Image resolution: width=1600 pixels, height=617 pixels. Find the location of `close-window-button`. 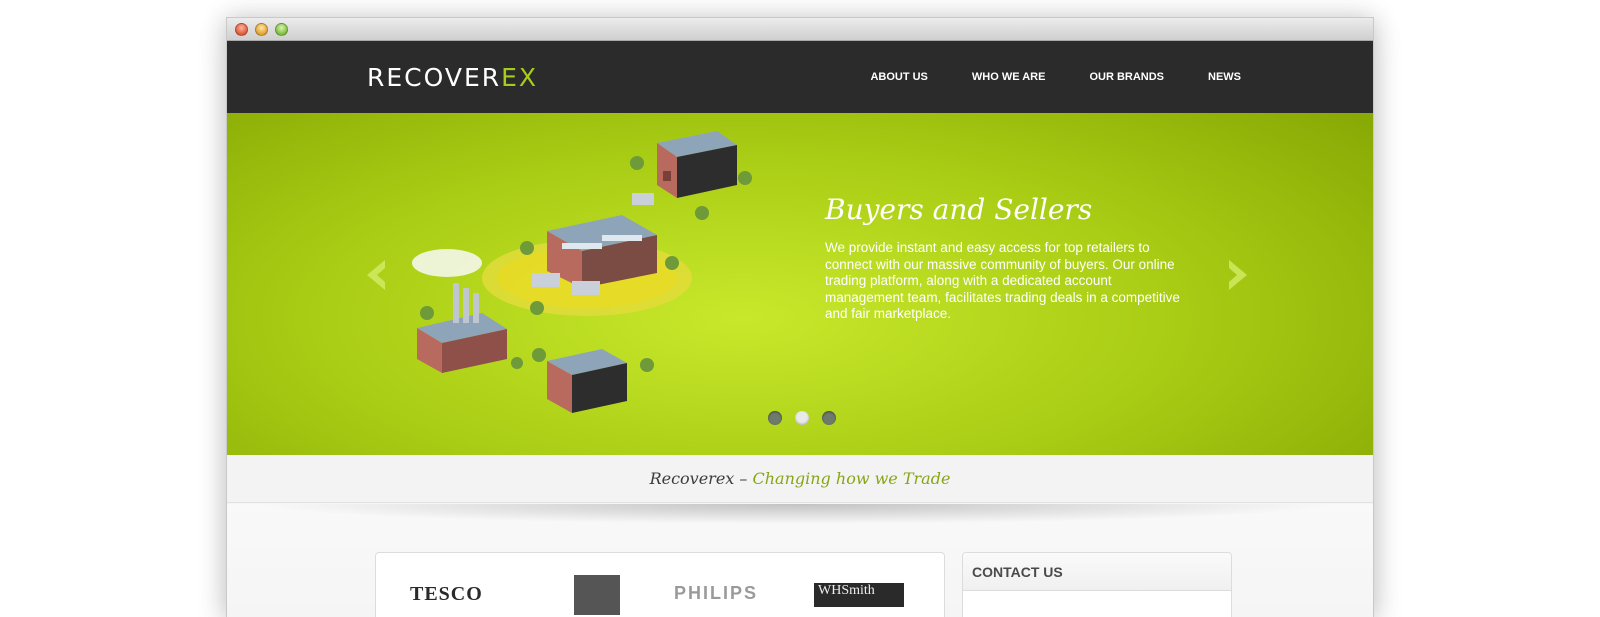

close-window-button is located at coordinates (241, 29).